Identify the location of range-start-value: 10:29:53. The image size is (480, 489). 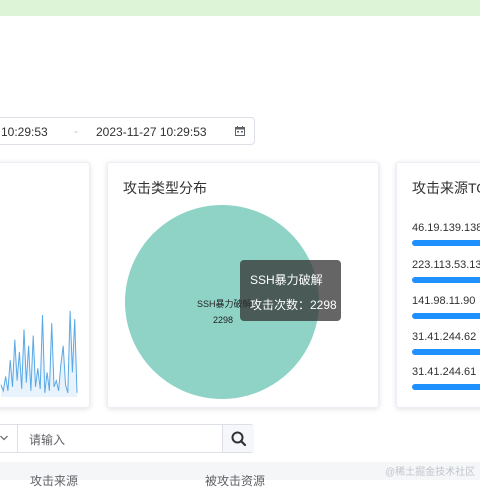
(24, 132).